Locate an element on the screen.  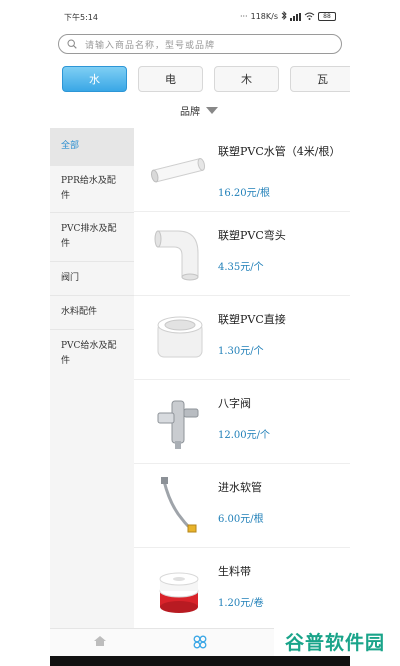
pvc-elbow-icon is located at coordinates (176, 255).